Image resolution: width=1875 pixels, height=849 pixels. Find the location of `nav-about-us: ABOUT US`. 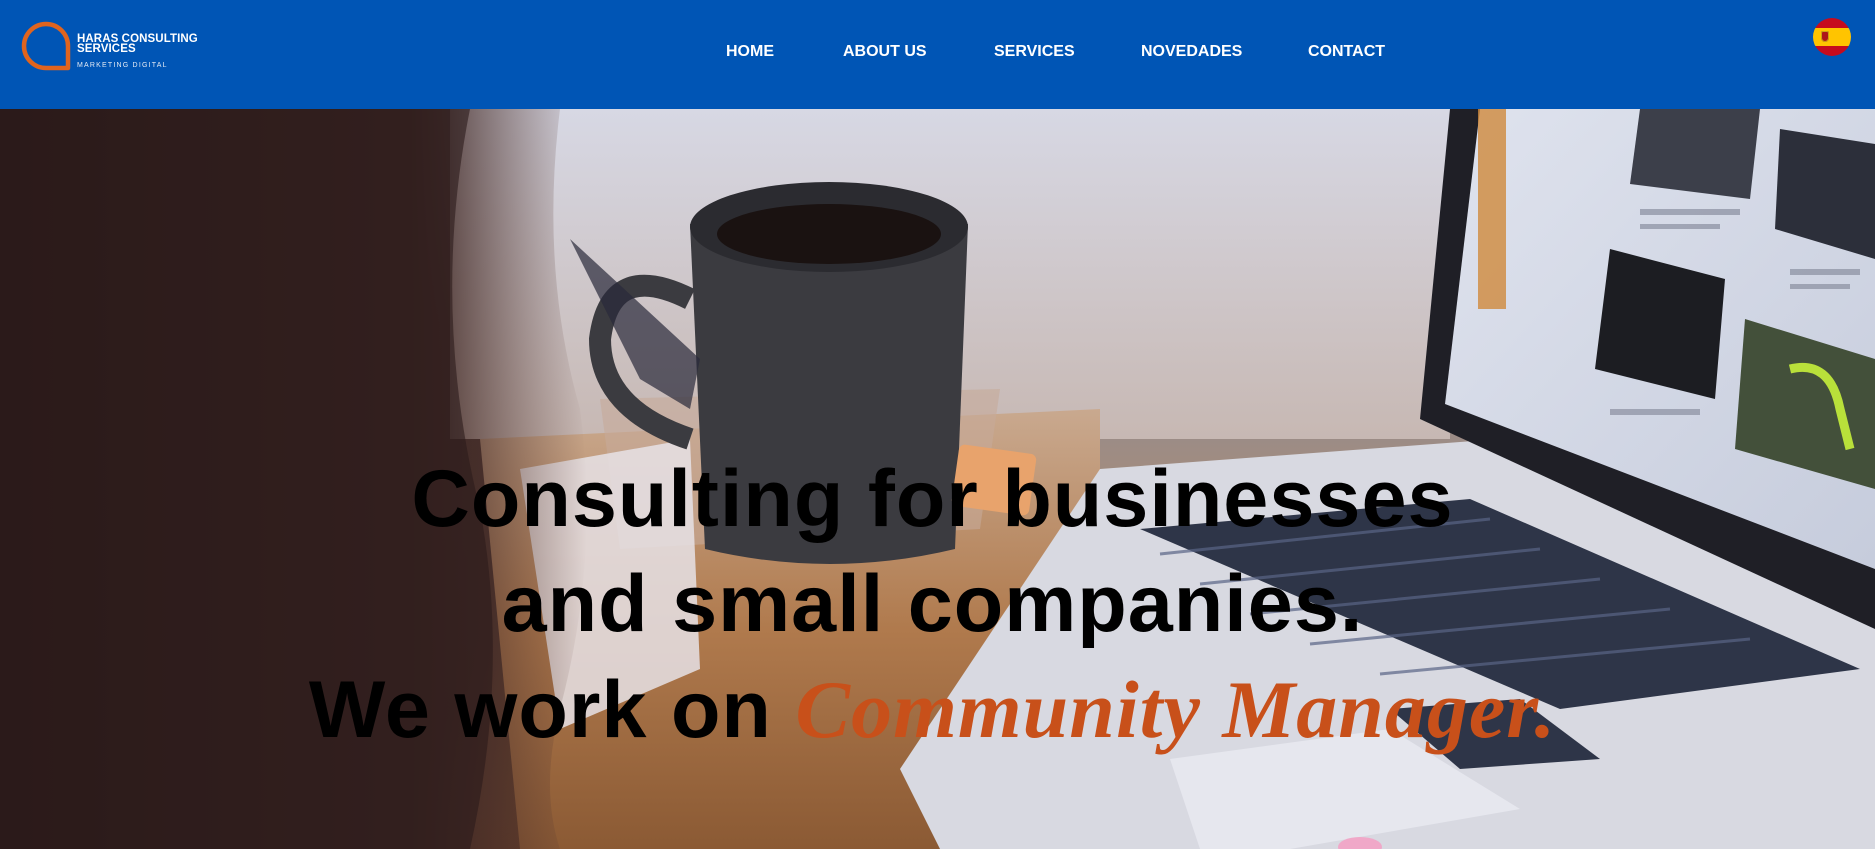

nav-about-us: ABOUT US is located at coordinates (885, 52).